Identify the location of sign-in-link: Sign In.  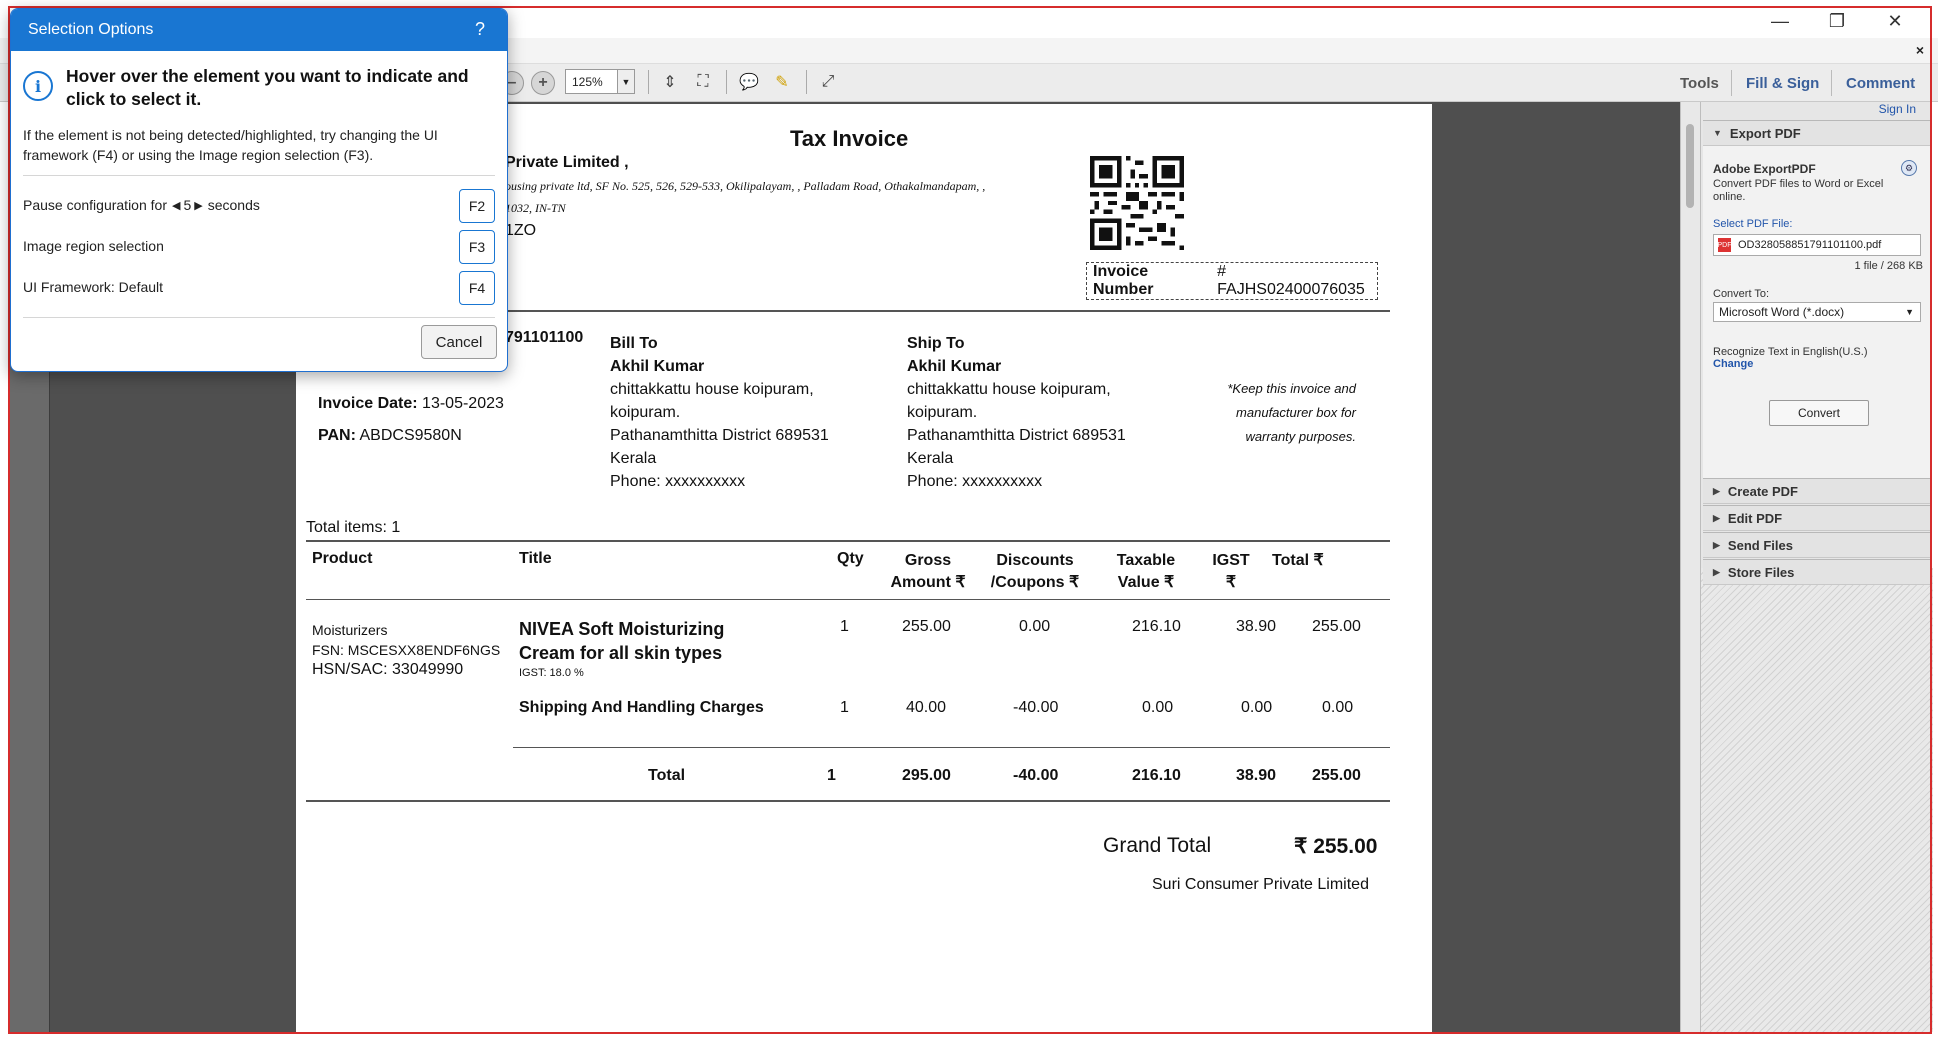
(1897, 109).